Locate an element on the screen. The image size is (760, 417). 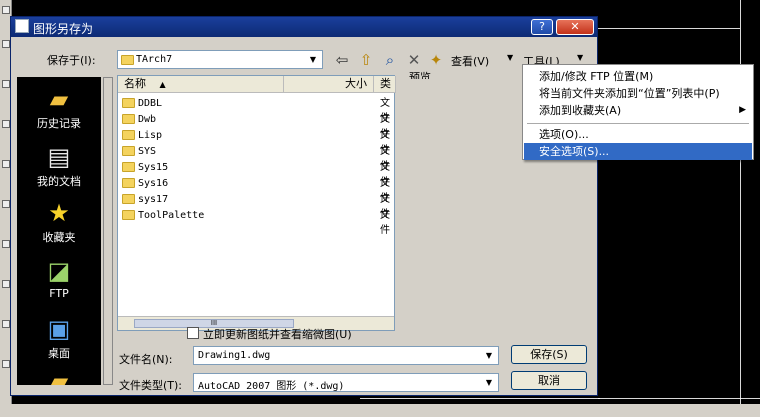
up-folder-icon: ⇧ is located at coordinates (366, 60).